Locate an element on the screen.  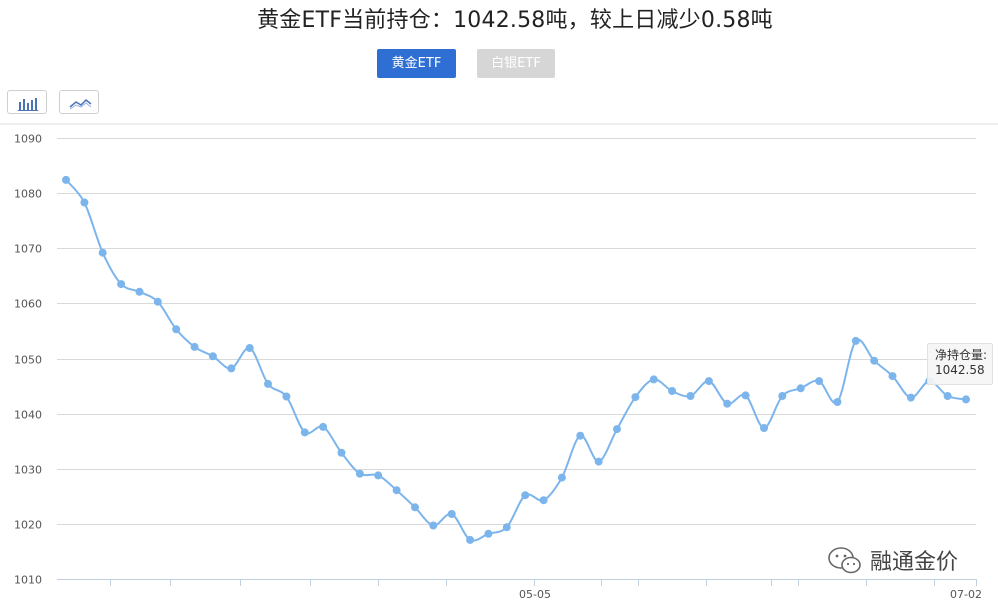
wechat-icon is located at coordinates (844, 560).